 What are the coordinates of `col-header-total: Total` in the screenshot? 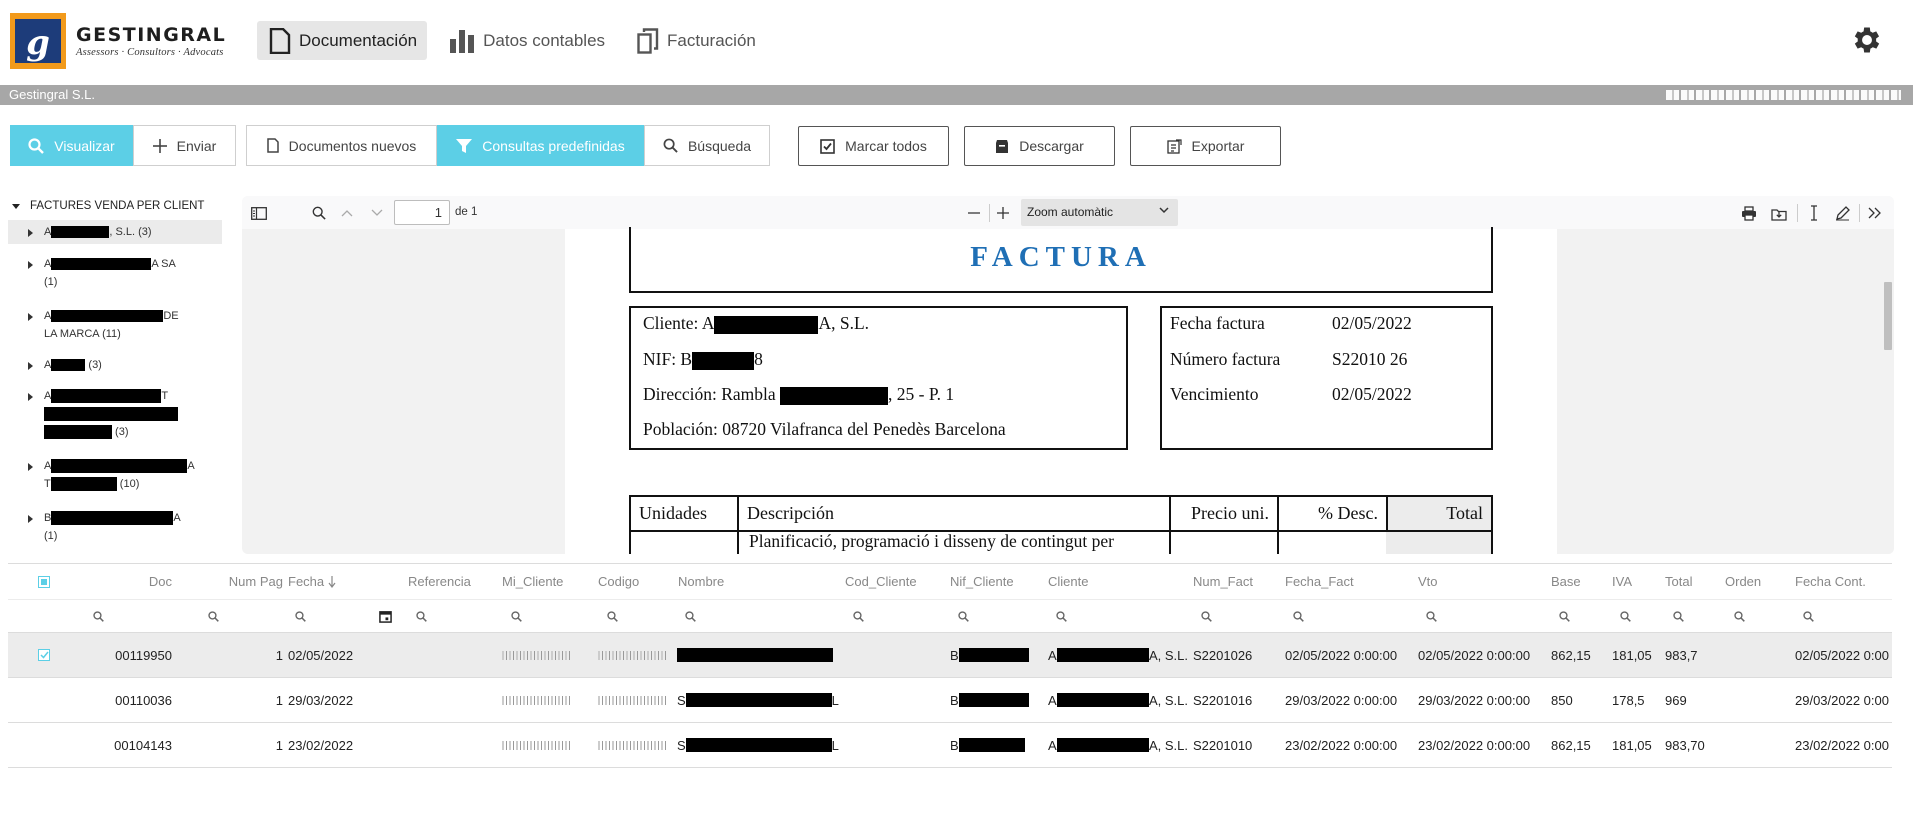 It's located at (1685, 581).